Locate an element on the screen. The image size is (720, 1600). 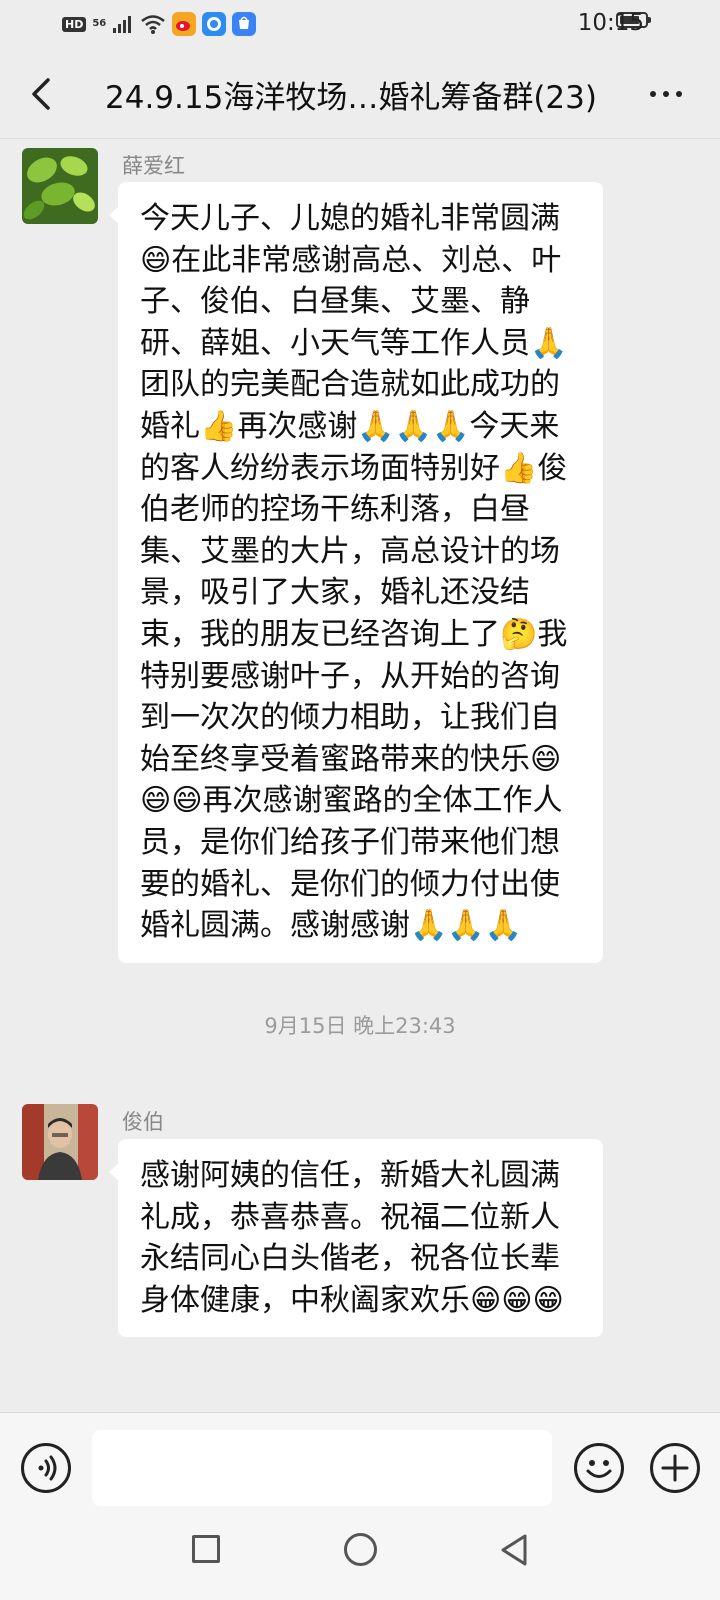
system-nav-bar is located at coordinates (360, 1561).